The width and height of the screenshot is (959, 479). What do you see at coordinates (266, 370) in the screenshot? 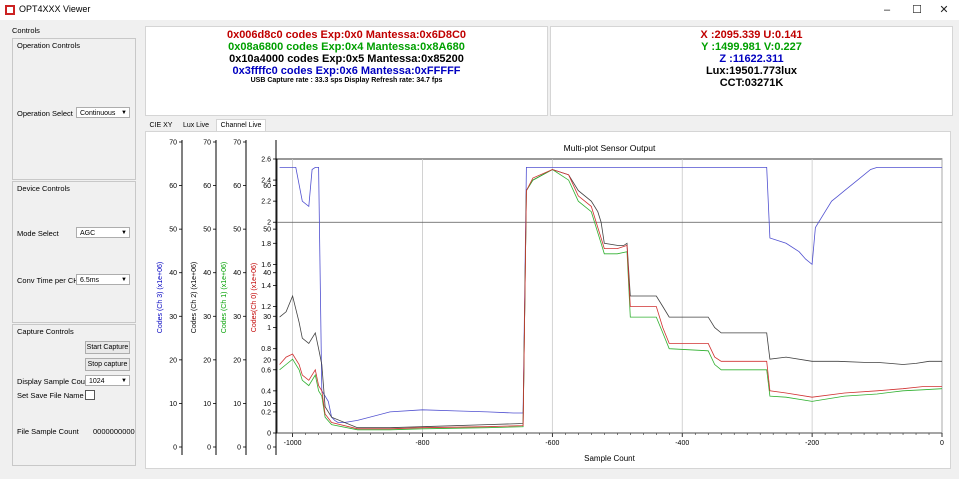
I see `y-tick-label: 0.6` at bounding box center [266, 370].